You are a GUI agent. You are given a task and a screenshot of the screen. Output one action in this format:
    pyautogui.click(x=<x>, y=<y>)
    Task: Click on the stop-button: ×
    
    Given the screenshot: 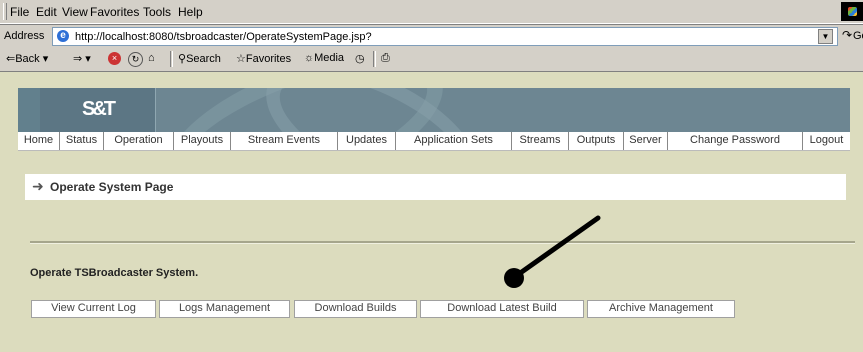 What is the action you would take?
    pyautogui.click(x=114, y=58)
    